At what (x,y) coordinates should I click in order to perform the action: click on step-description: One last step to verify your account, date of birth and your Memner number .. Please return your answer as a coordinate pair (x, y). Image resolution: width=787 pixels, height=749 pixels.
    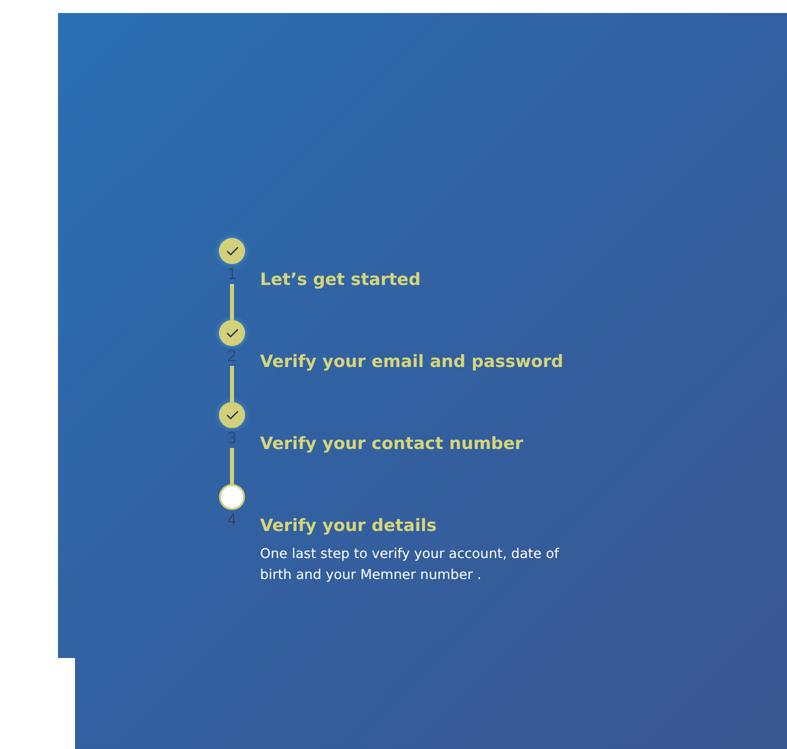
    Looking at the image, I should click on (410, 565).